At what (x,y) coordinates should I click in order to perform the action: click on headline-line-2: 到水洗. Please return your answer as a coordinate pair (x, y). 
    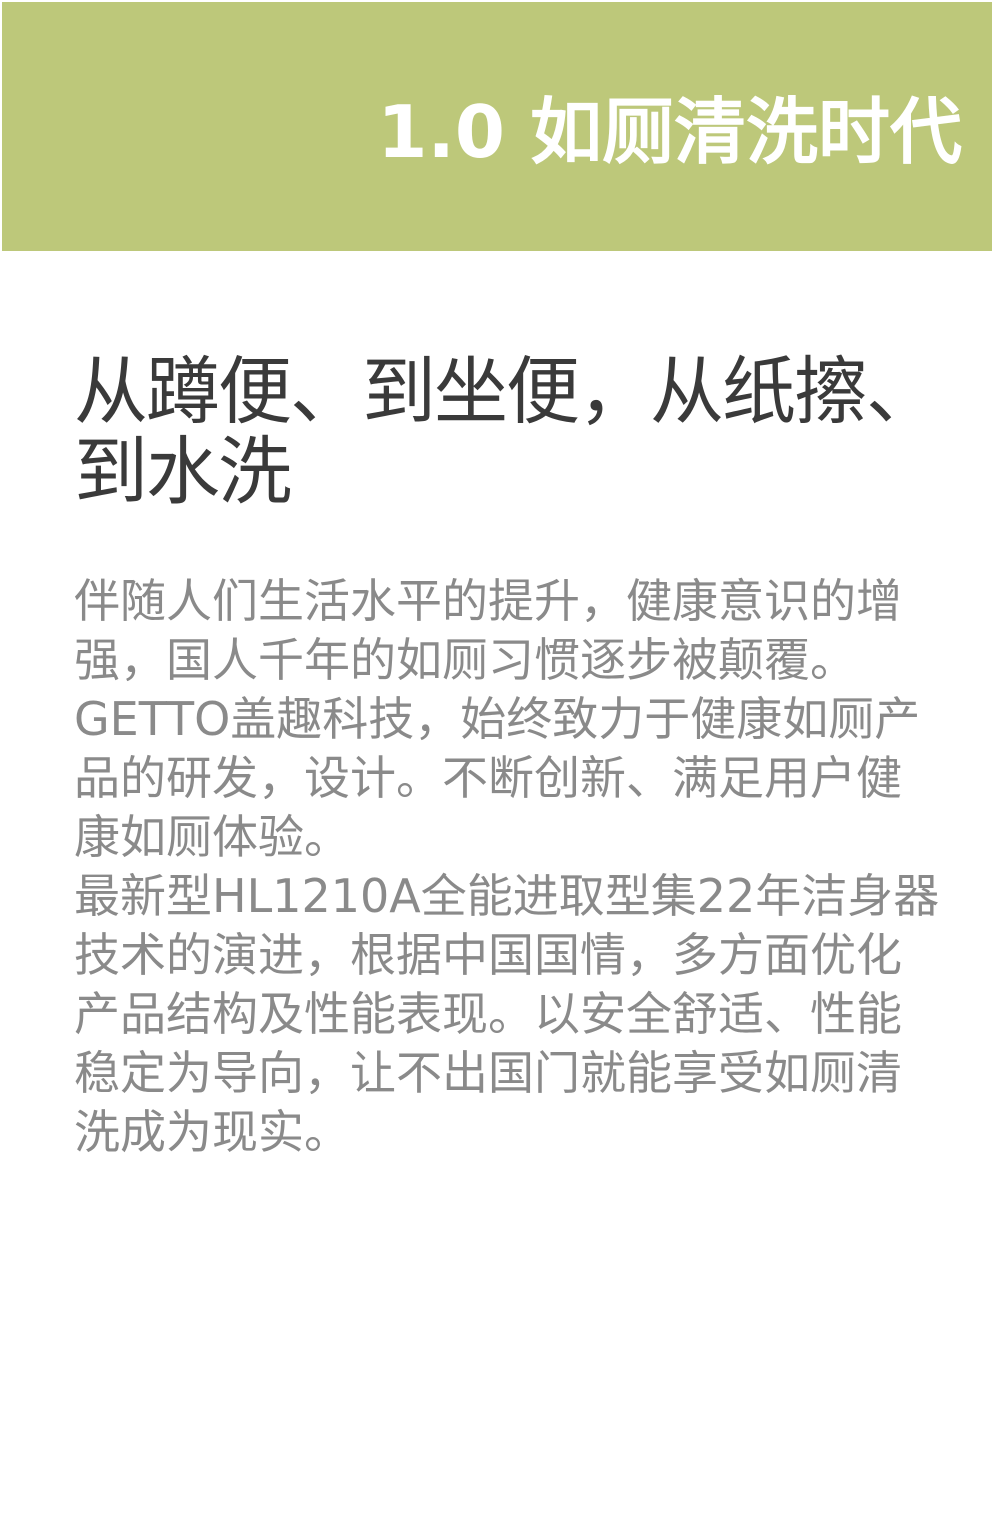
    Looking at the image, I should click on (183, 472).